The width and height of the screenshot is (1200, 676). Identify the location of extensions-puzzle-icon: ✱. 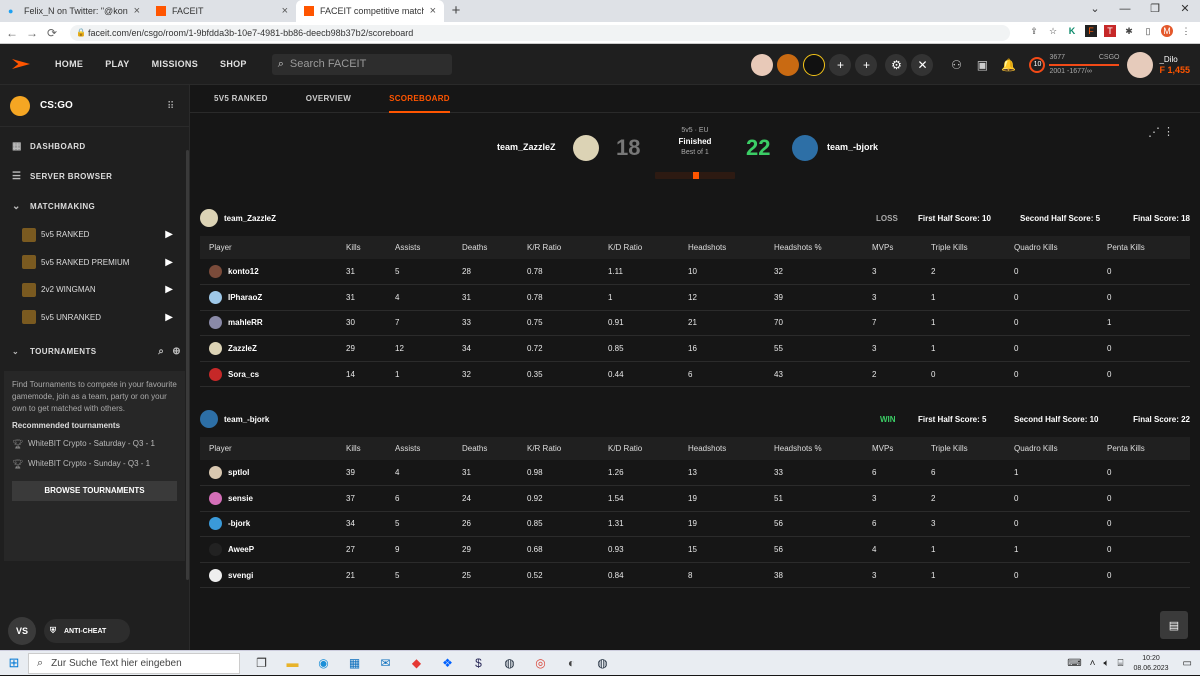
(1129, 31).